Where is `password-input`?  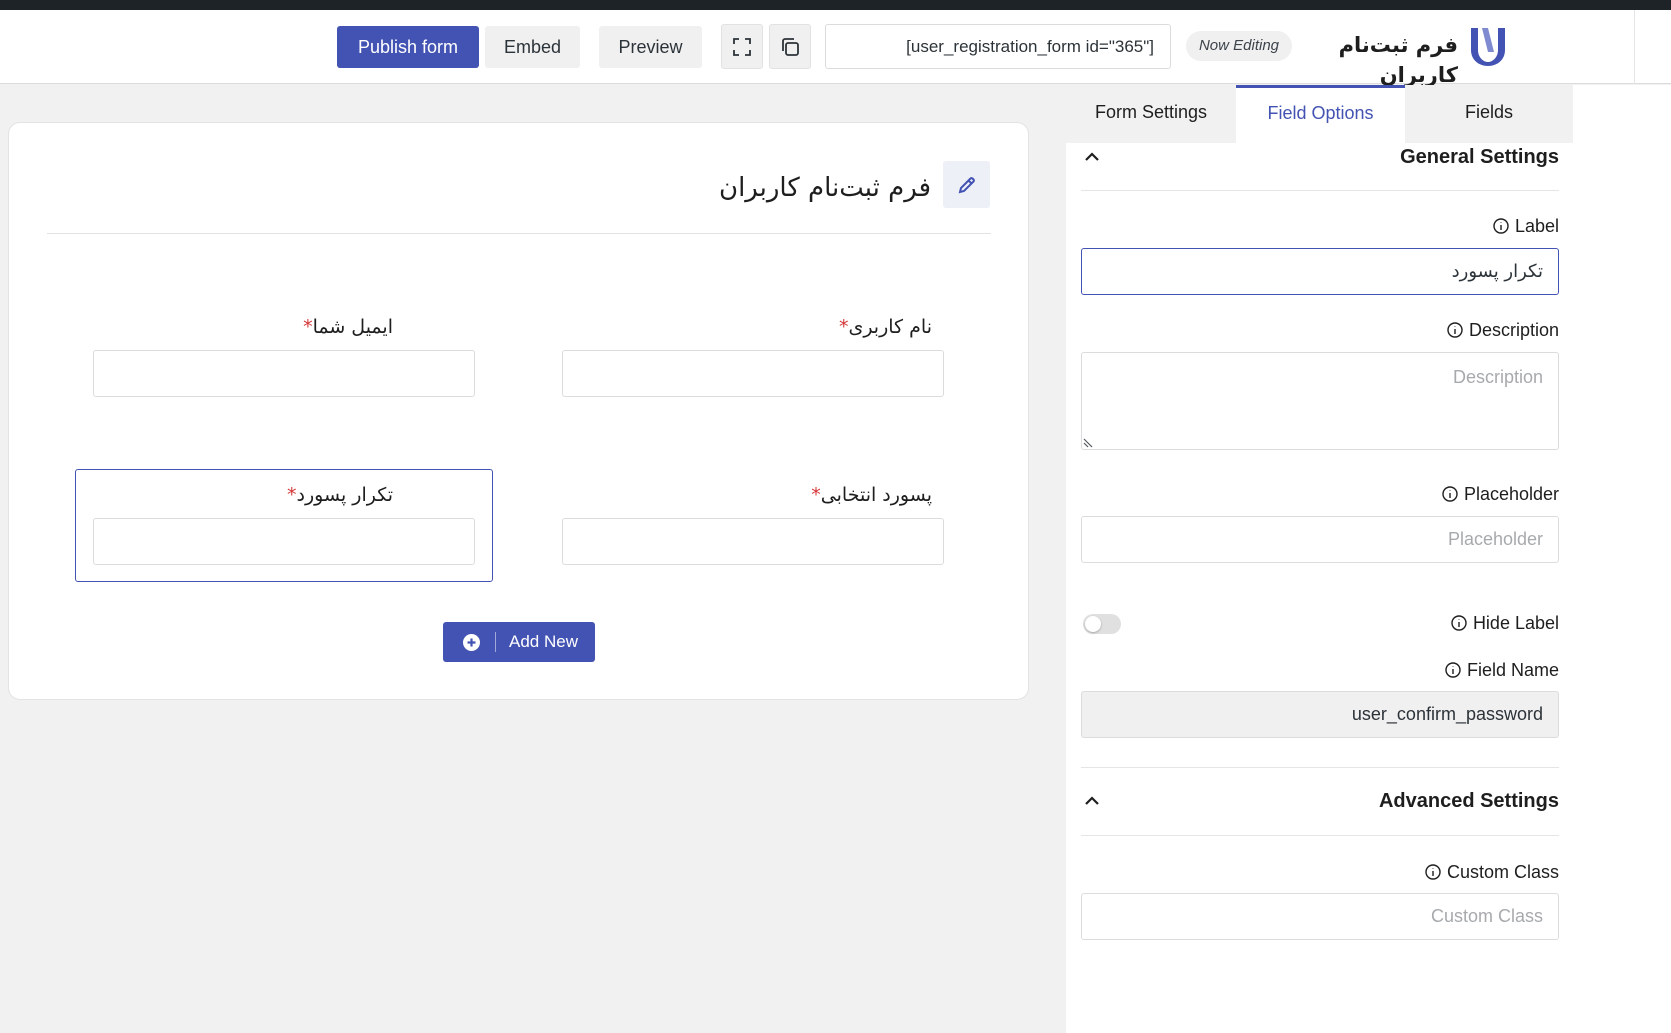
password-input is located at coordinates (753, 541).